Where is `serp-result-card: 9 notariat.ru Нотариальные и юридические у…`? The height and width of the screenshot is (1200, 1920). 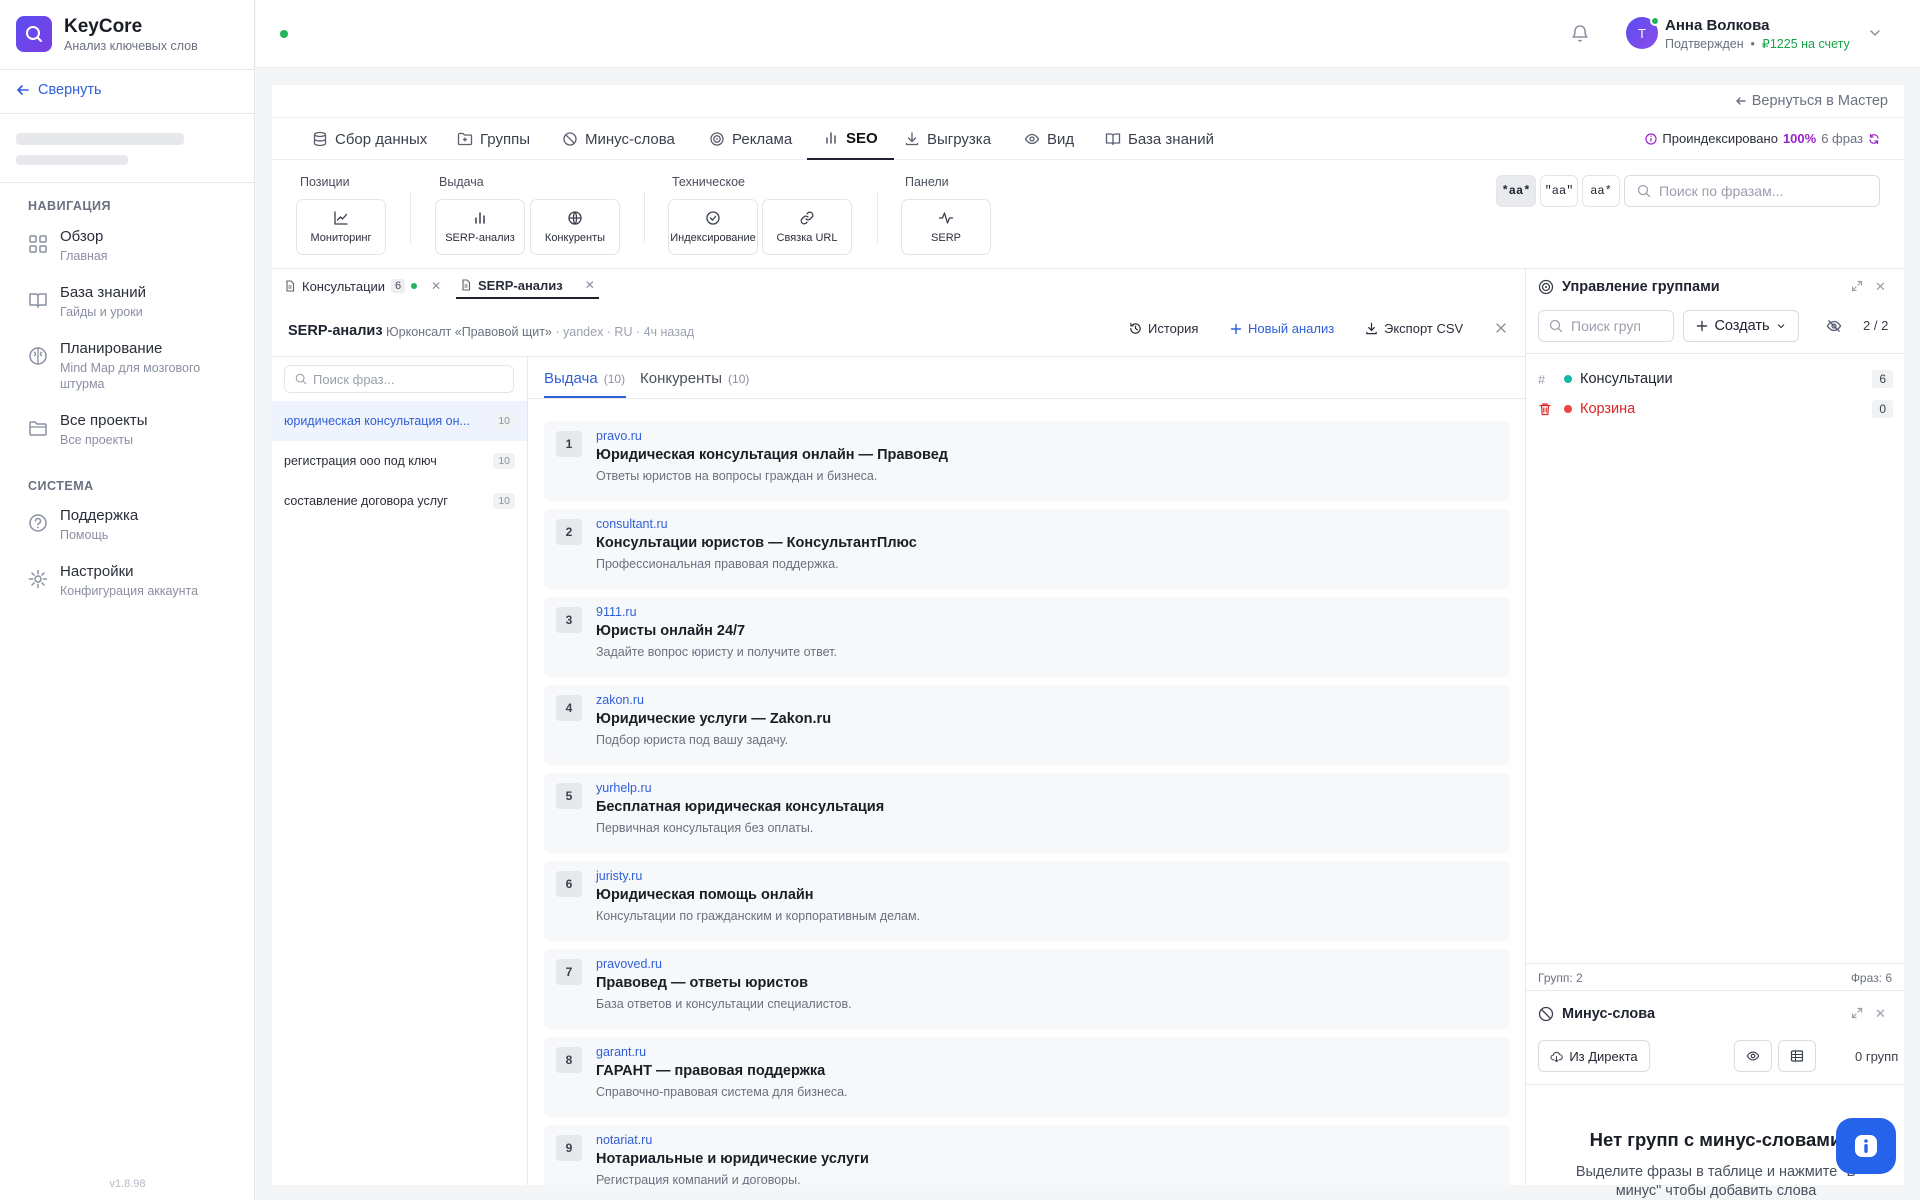 serp-result-card: 9 notariat.ru Нотариальные и юридические у… is located at coordinates (1027, 1155).